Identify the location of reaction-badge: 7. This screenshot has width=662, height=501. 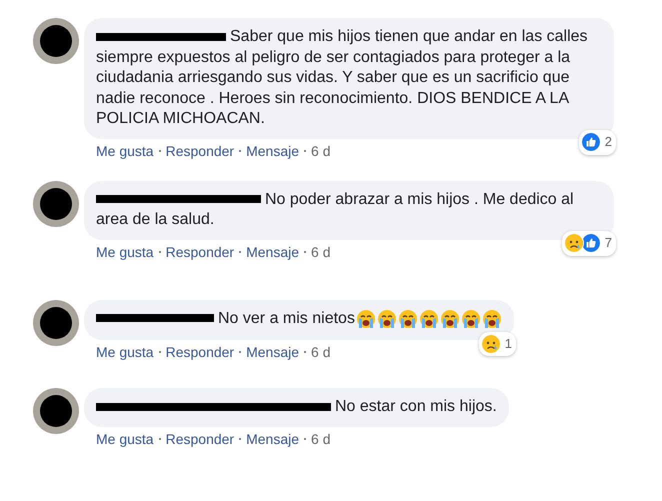
(589, 243).